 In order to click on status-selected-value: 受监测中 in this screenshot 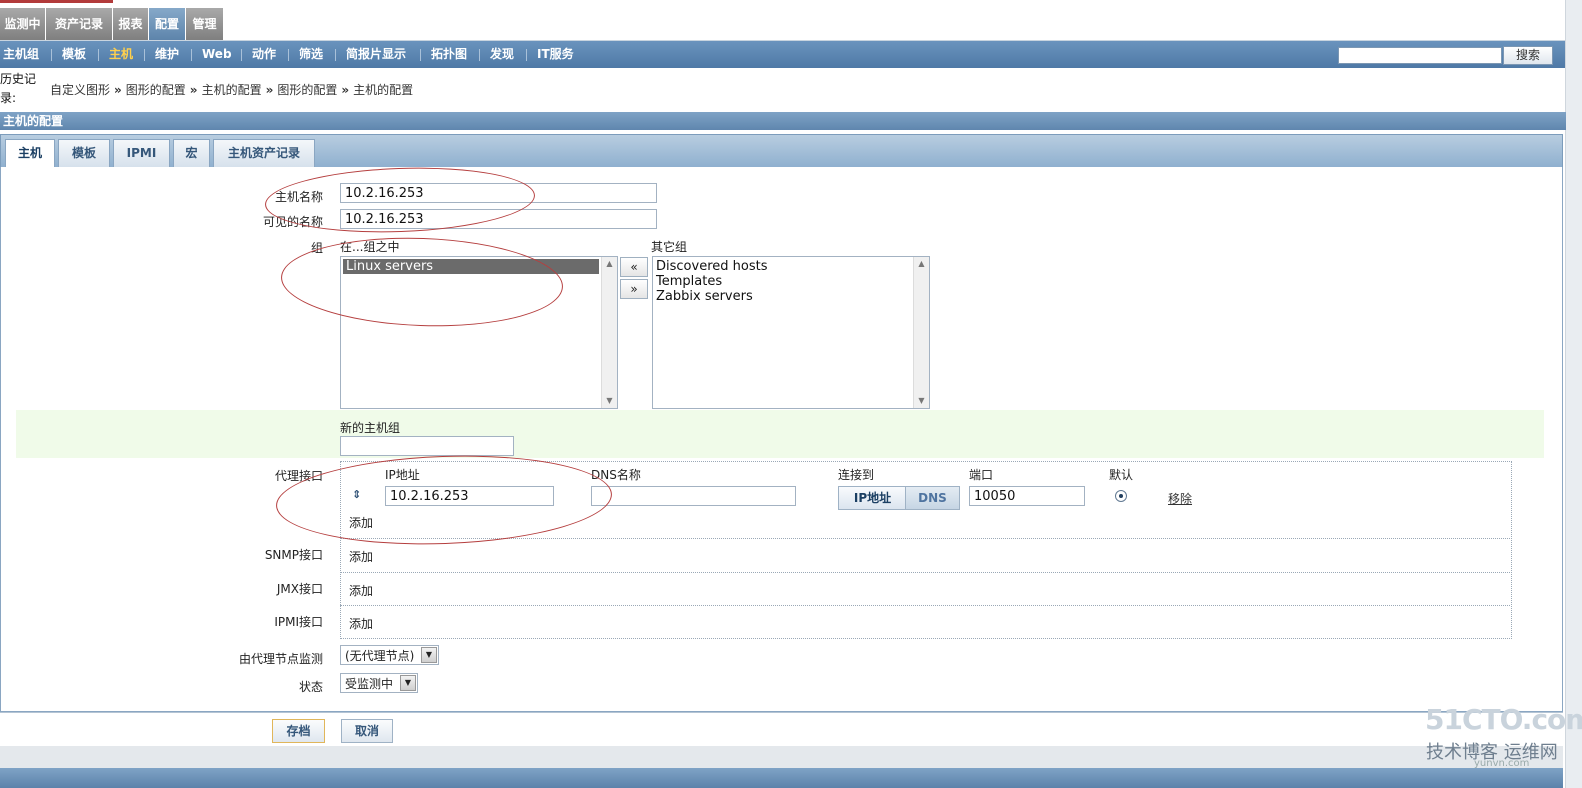, I will do `click(369, 684)`.